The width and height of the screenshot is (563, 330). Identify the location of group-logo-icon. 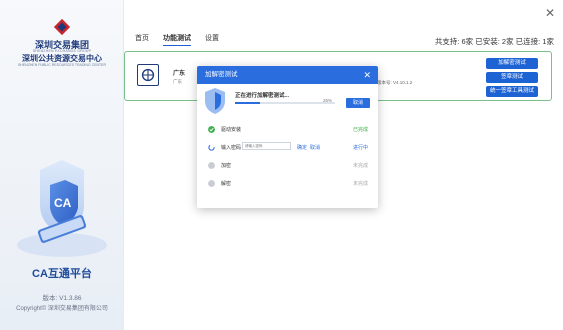
(62, 27).